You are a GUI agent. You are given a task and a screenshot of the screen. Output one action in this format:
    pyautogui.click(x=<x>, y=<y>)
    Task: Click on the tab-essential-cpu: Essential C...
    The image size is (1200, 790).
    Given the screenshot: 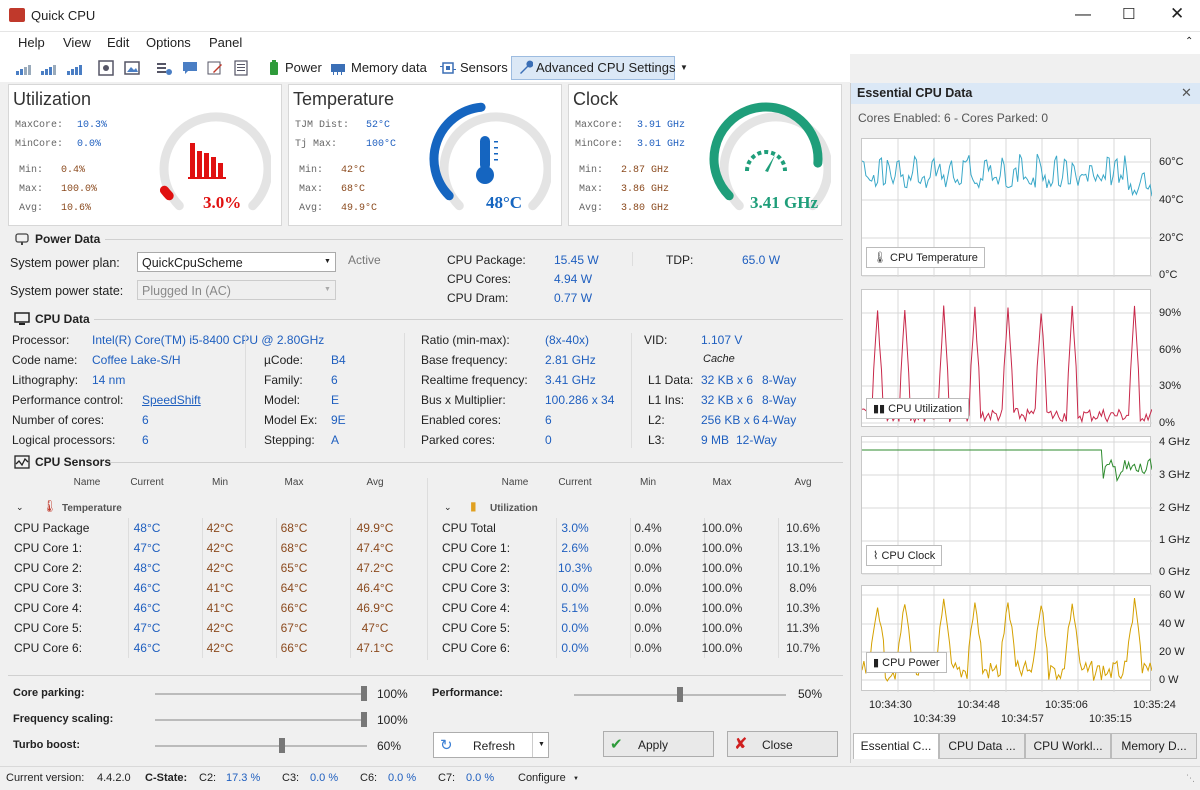 What is the action you would take?
    pyautogui.click(x=896, y=746)
    